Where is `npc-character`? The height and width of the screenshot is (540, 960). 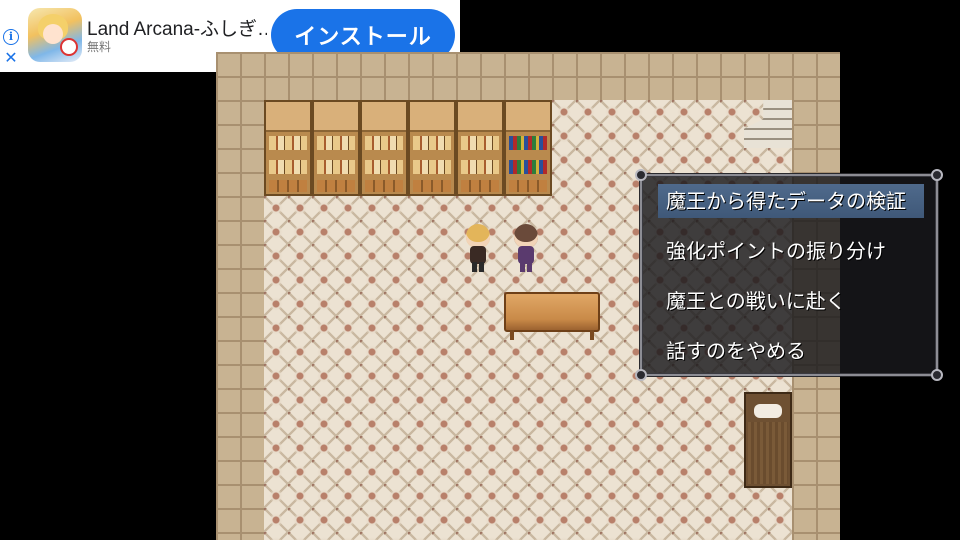
npc-character is located at coordinates (526, 248).